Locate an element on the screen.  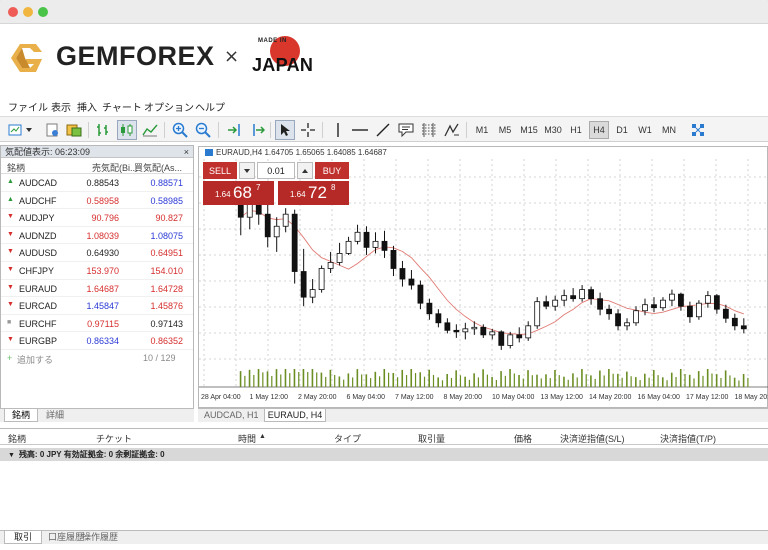
menu-options: オプション is located at coordinates (169, 106).